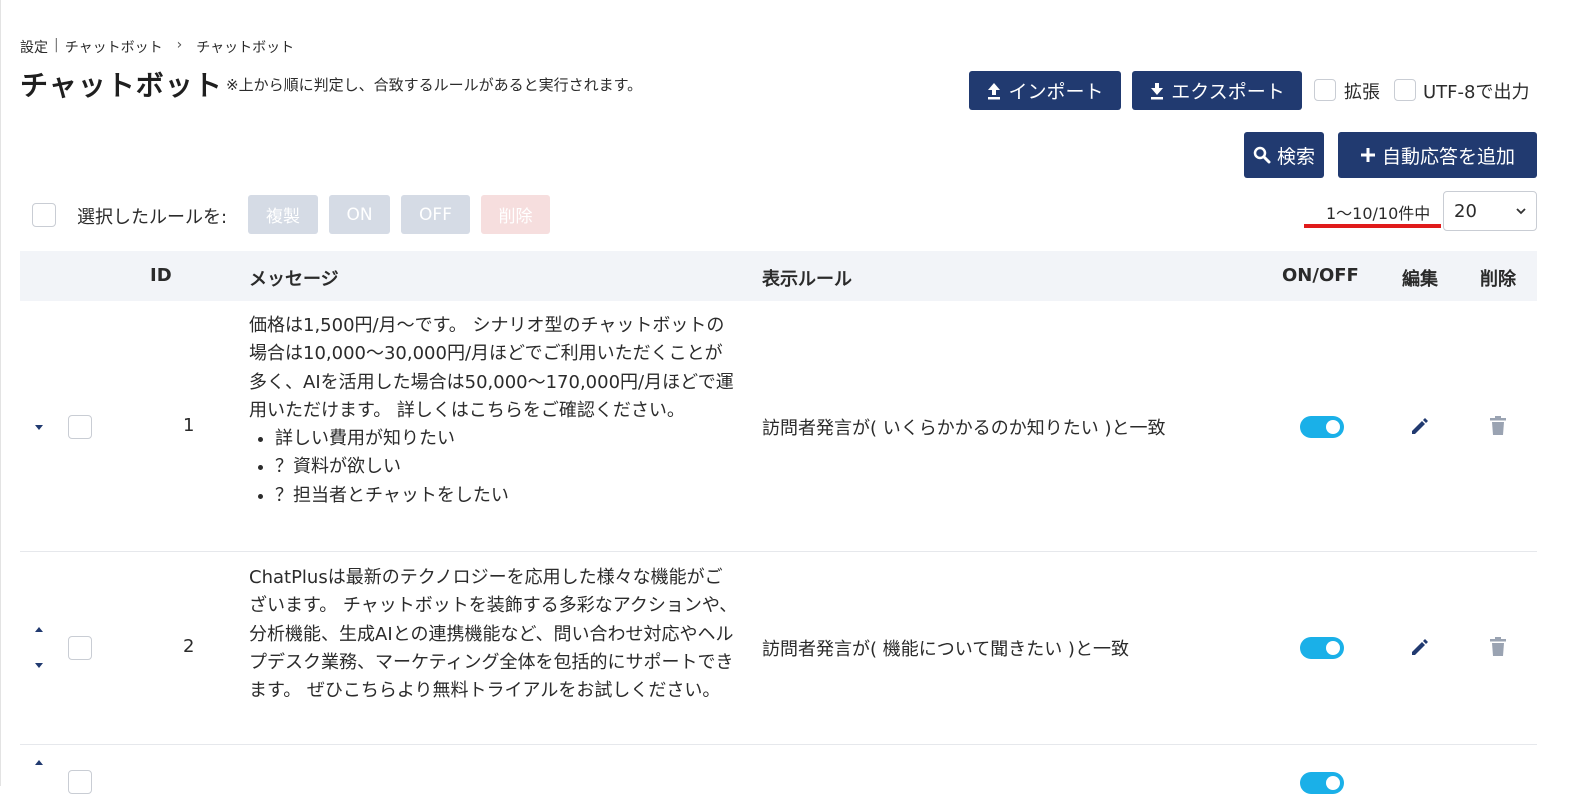 Image resolution: width=1592 pixels, height=794 pixels. What do you see at coordinates (945, 649) in the screenshot?
I see `row-rule: 訪問者発言が( 機能について聞きたい )と一致` at bounding box center [945, 649].